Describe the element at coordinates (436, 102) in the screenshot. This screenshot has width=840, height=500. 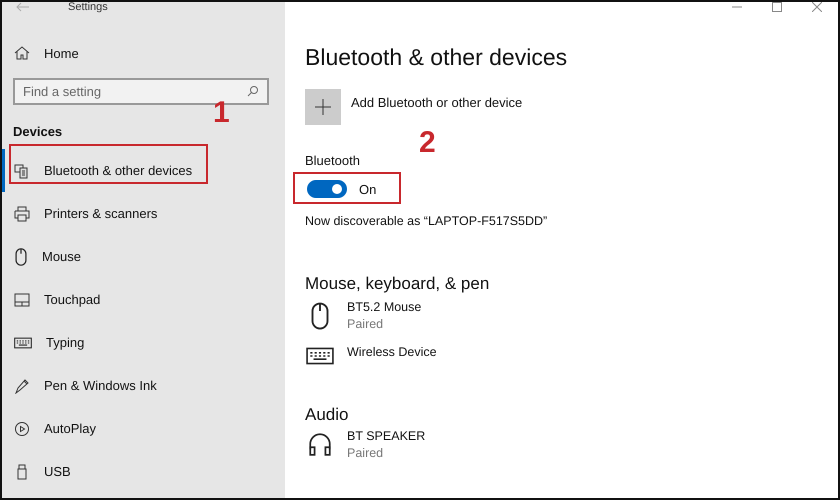
I see `add-device-label: Add Bluetooth or other device` at that location.